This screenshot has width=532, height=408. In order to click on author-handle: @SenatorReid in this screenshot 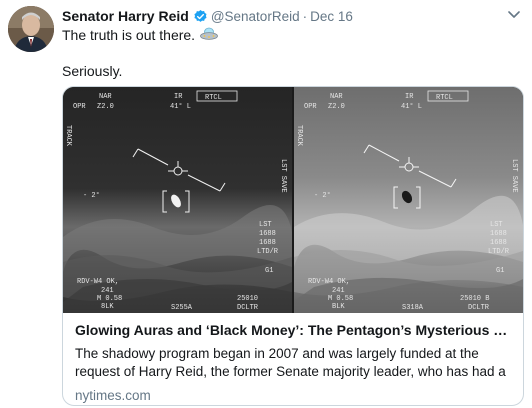, I will do `click(255, 16)`.